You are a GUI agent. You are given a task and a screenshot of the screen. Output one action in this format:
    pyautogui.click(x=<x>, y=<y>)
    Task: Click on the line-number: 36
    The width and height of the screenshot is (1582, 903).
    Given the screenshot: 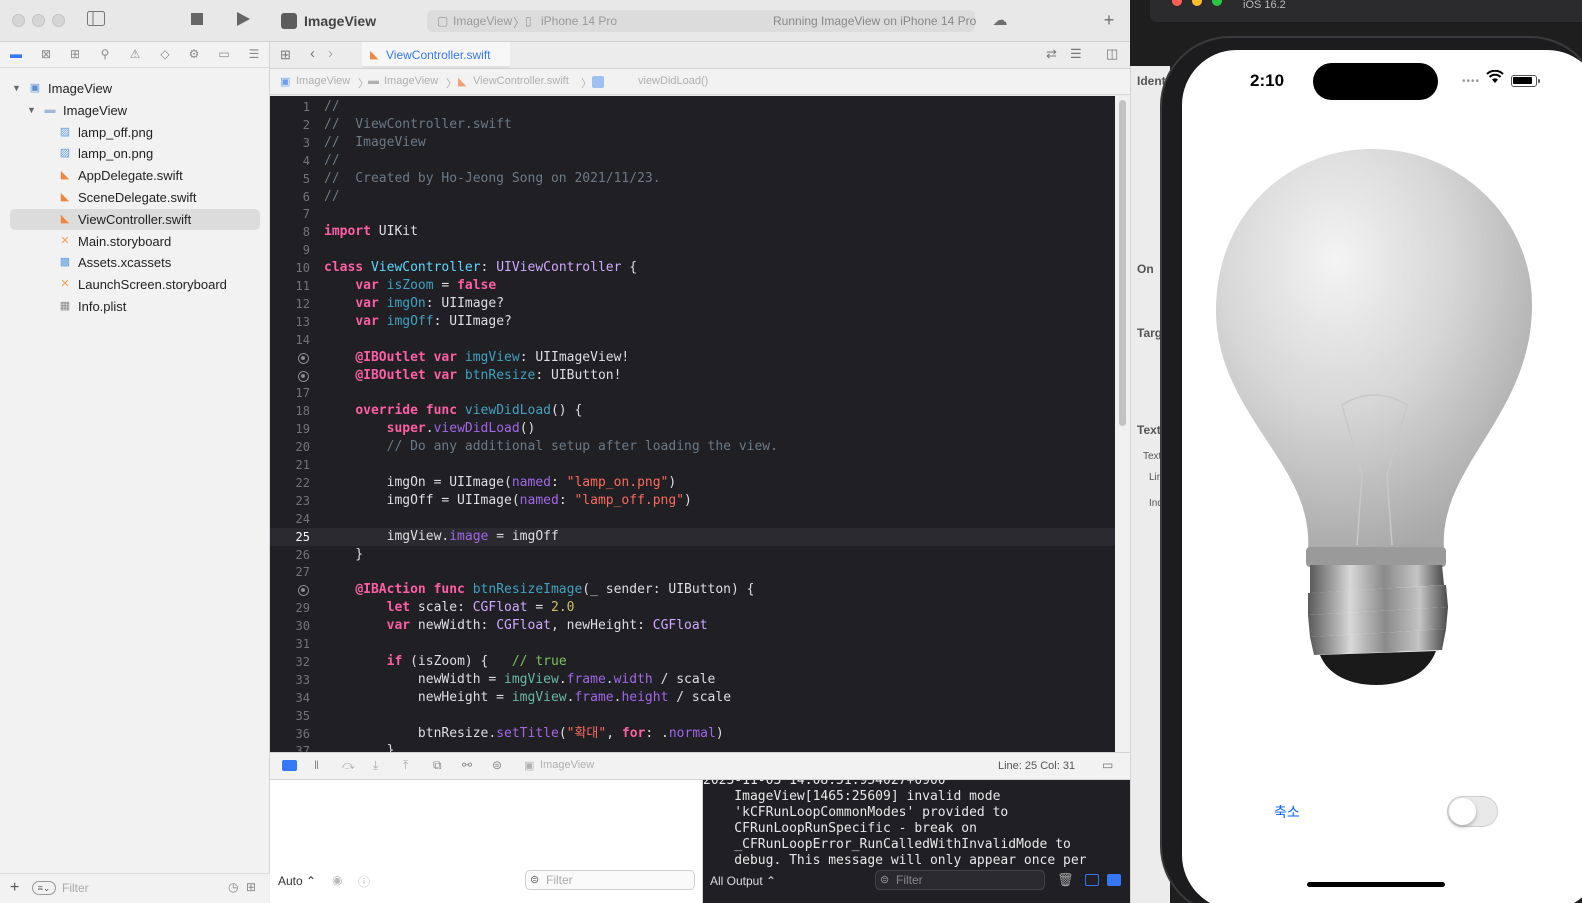 What is the action you would take?
    pyautogui.click(x=290, y=734)
    